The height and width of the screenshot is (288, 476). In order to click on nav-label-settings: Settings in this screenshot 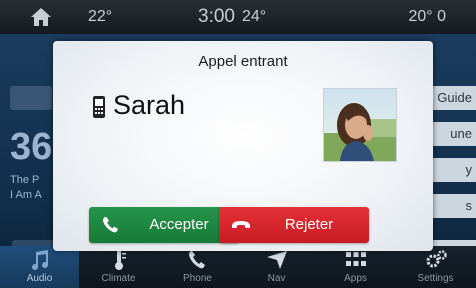, I will do `click(435, 278)`.